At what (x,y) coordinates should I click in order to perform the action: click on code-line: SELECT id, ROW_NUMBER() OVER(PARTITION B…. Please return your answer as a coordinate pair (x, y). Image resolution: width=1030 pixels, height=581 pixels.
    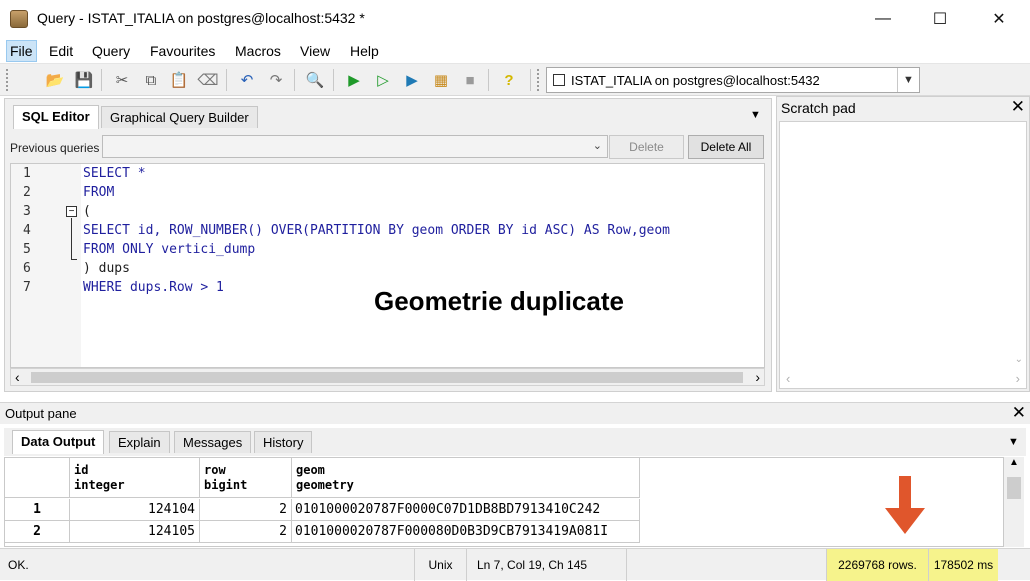
    Looking at the image, I should click on (376, 230).